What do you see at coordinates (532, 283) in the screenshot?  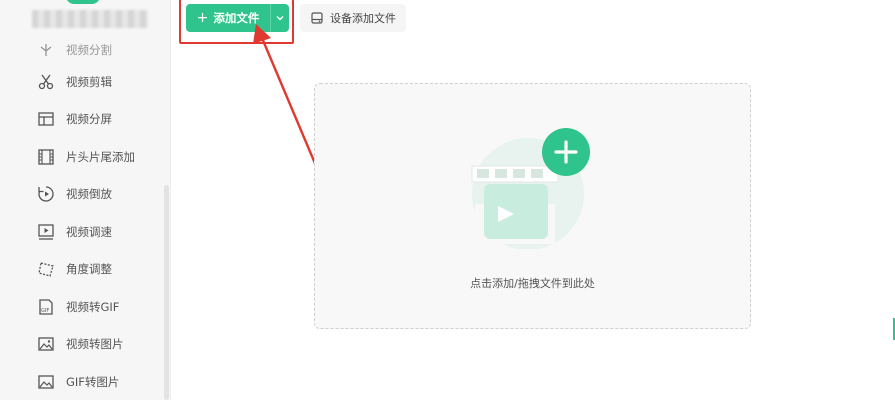 I see `drop-hint-text: 点击添加/拖拽文件到此处` at bounding box center [532, 283].